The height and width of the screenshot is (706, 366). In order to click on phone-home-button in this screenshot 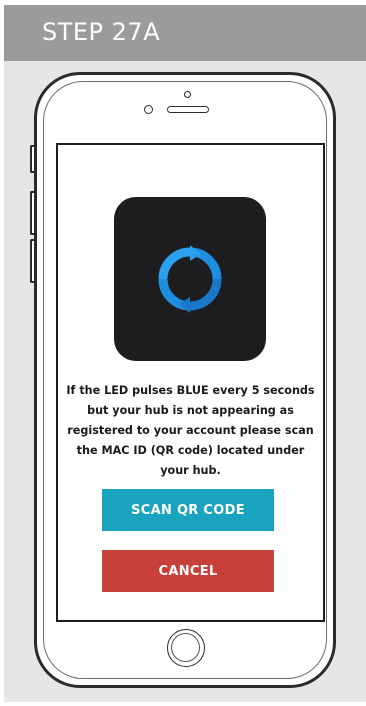, I will do `click(186, 648)`.